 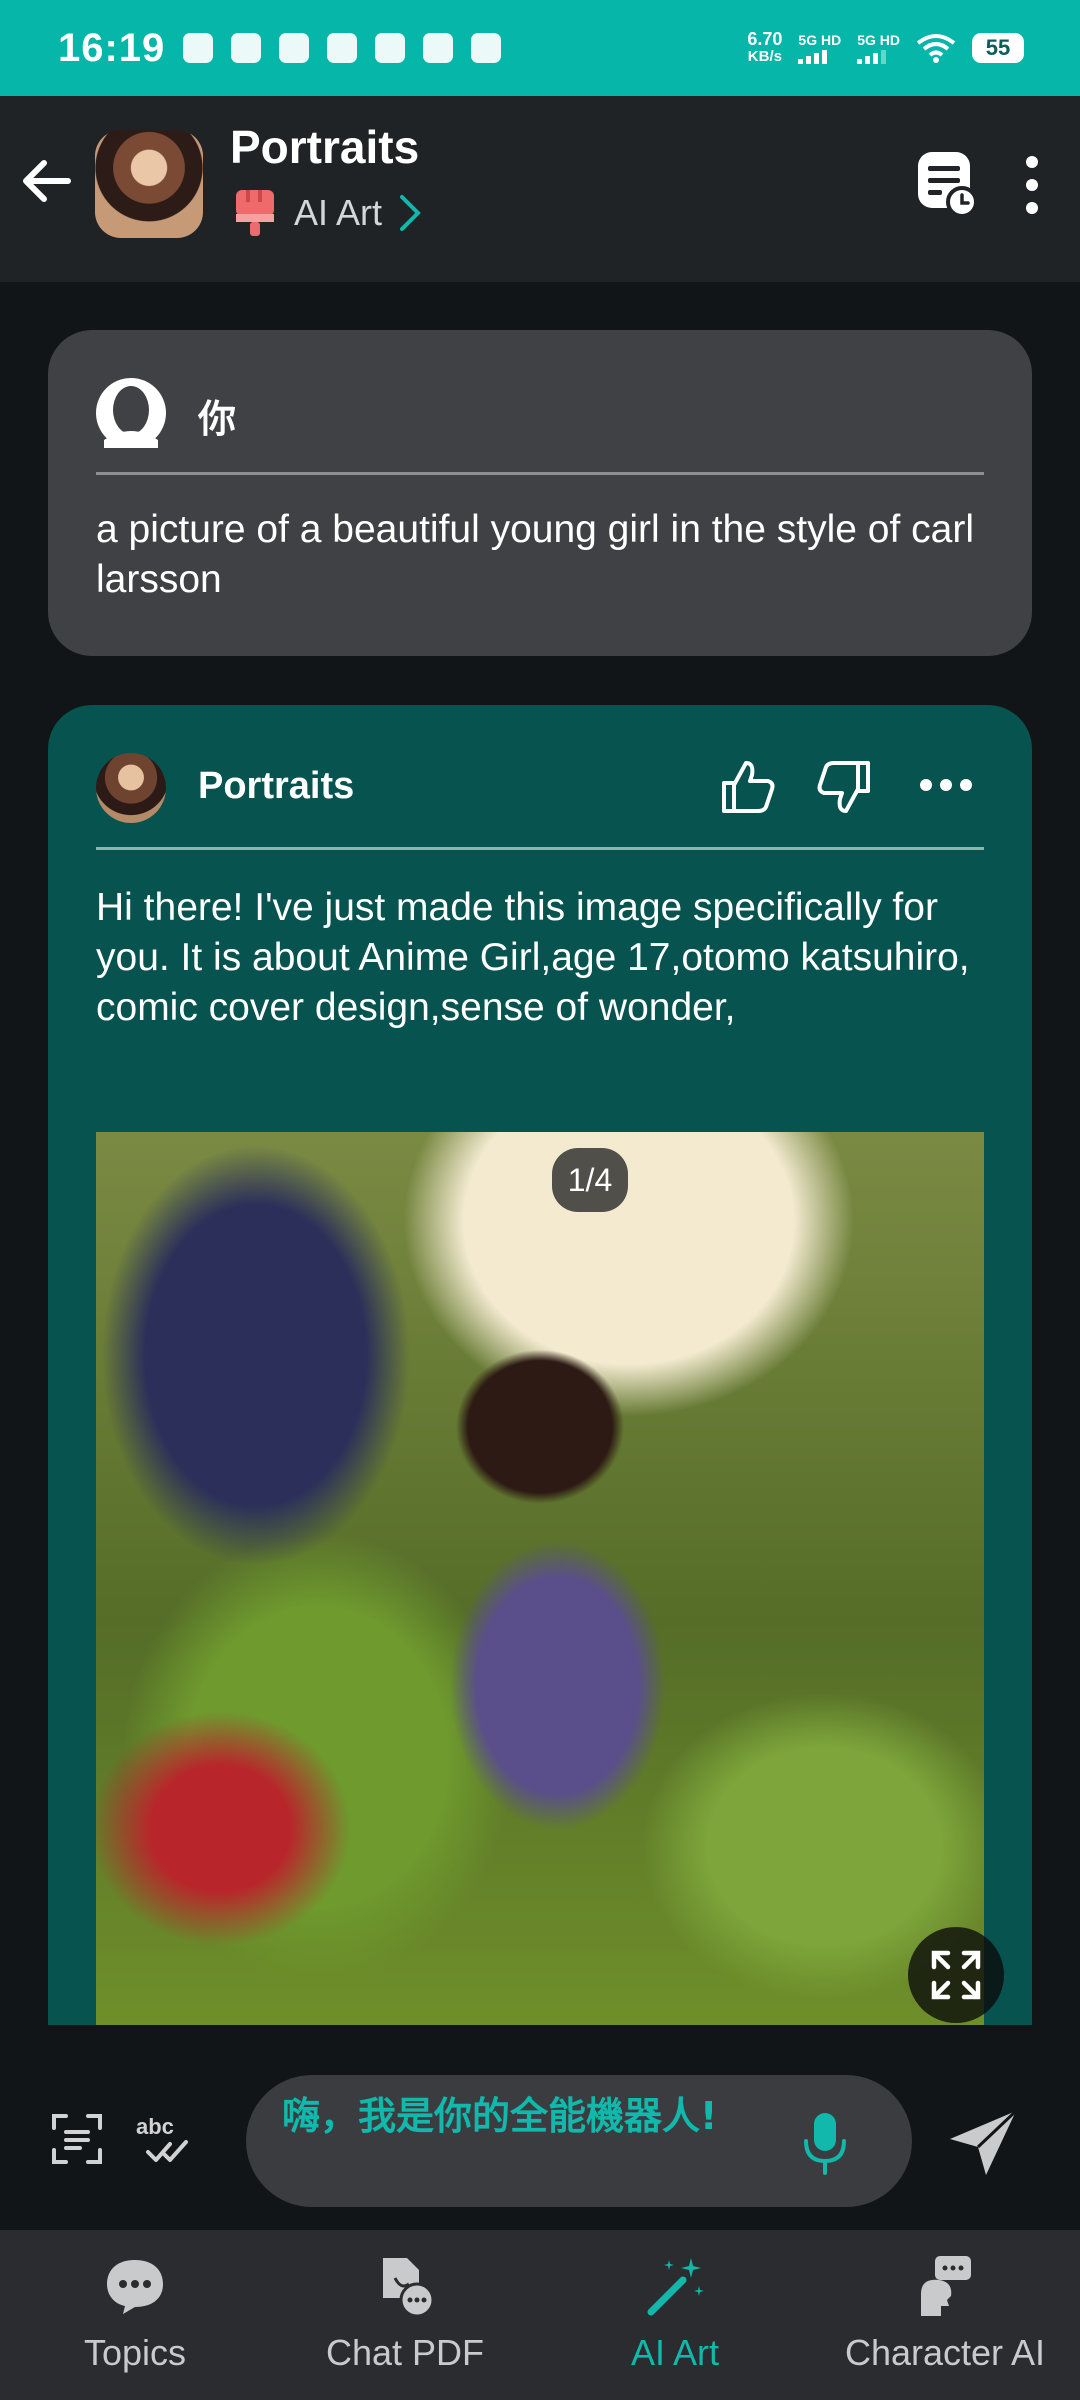 I want to click on bottom-navigation: Topics Chat PDF AI Art Character AI, so click(x=540, y=2315).